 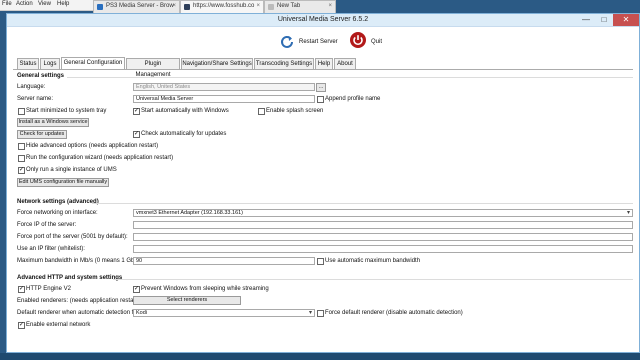 I want to click on external-network-label: Enable external network, so click(x=58, y=325).